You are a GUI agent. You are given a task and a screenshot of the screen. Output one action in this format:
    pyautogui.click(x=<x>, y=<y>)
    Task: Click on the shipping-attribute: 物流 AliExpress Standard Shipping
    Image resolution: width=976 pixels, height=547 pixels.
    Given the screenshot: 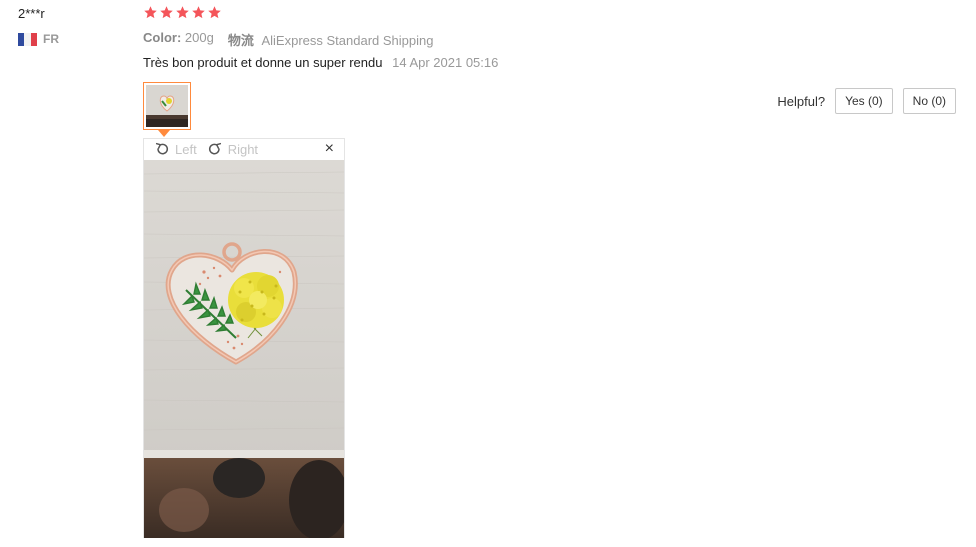 What is the action you would take?
    pyautogui.click(x=331, y=39)
    